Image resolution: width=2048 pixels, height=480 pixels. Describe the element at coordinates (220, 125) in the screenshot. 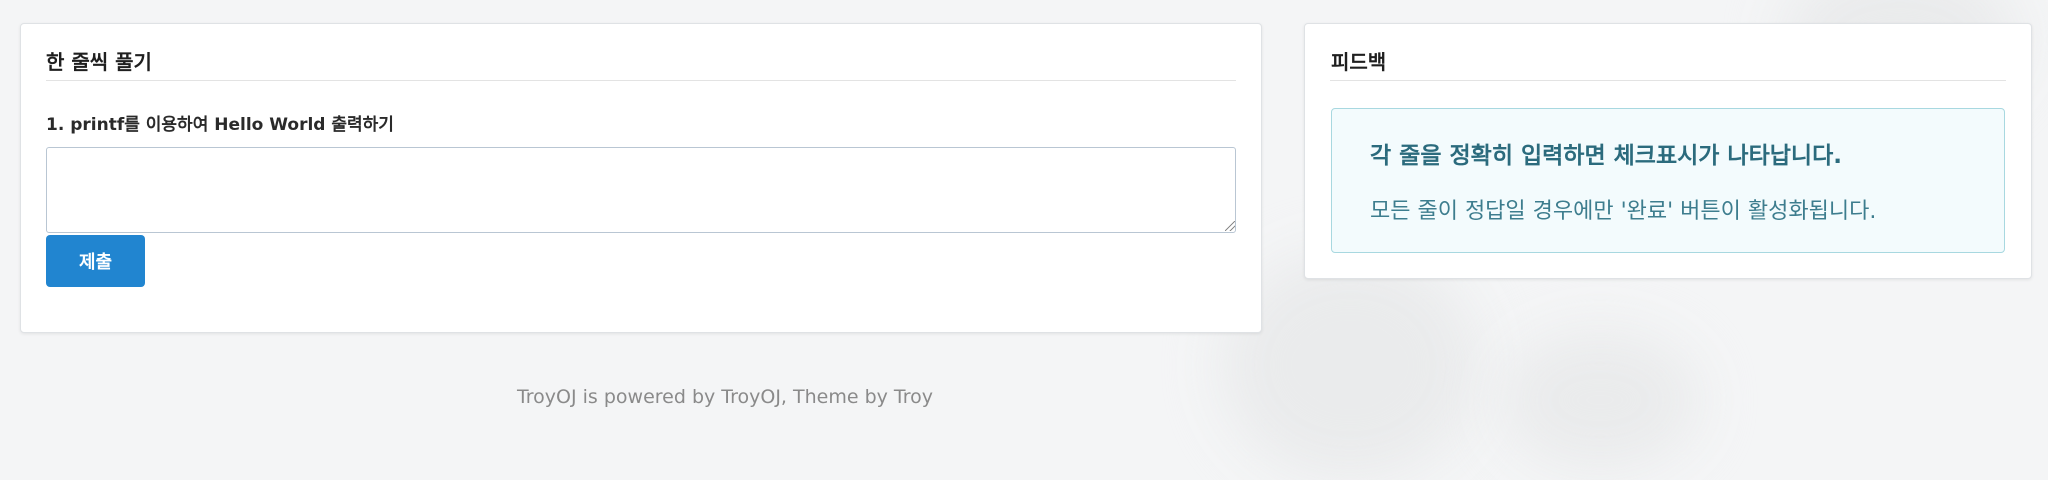

I see `question-label: 1. printf를 이용하여 Hello World 출력하기` at that location.